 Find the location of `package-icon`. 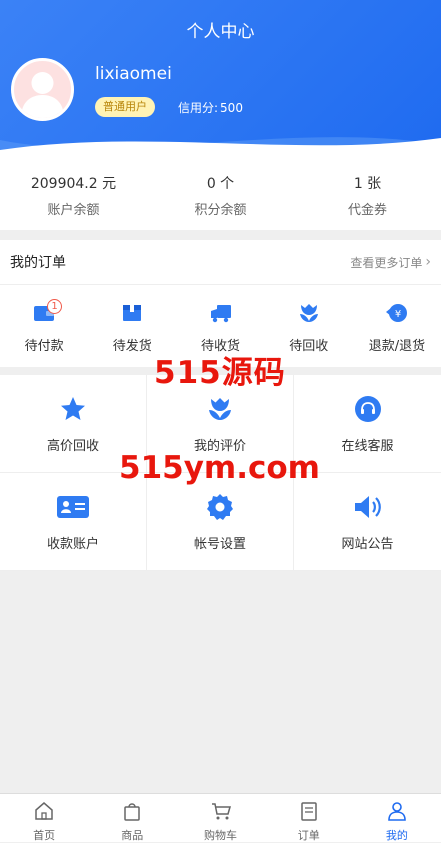

package-icon is located at coordinates (132, 313).